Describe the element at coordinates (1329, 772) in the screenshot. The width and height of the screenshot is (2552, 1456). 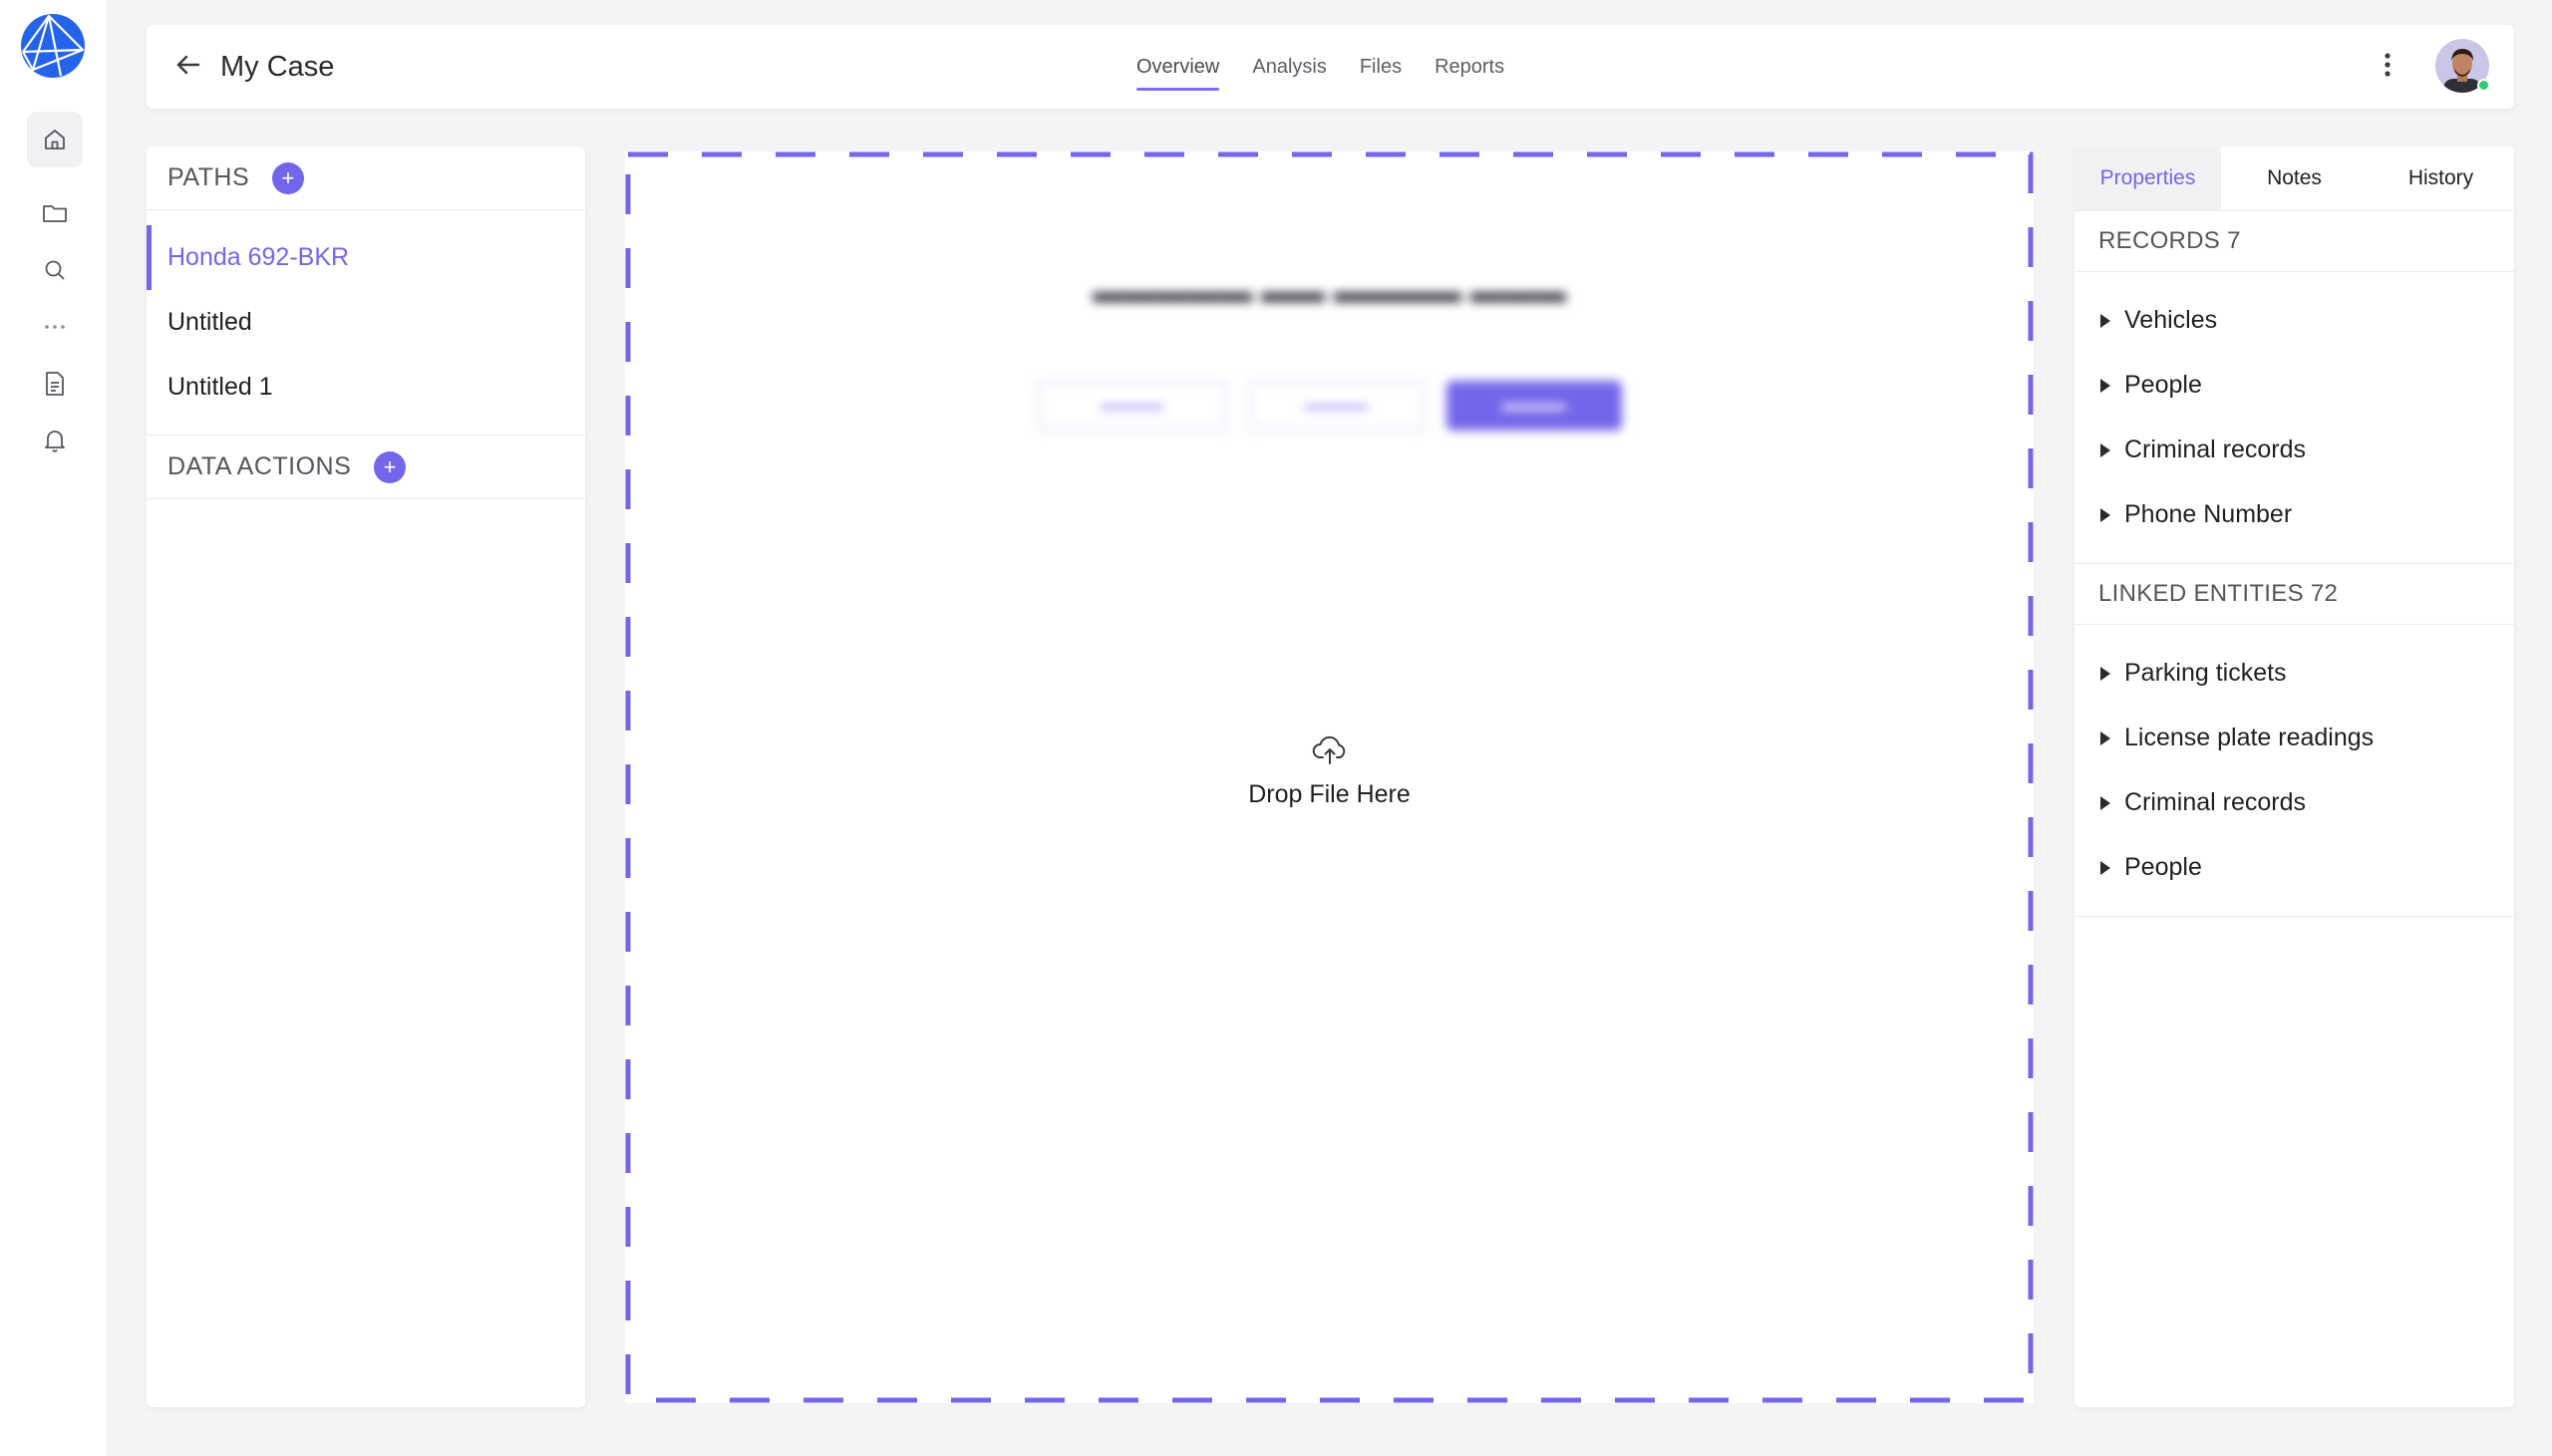
I see `drop-prompt: Drop File Here` at that location.